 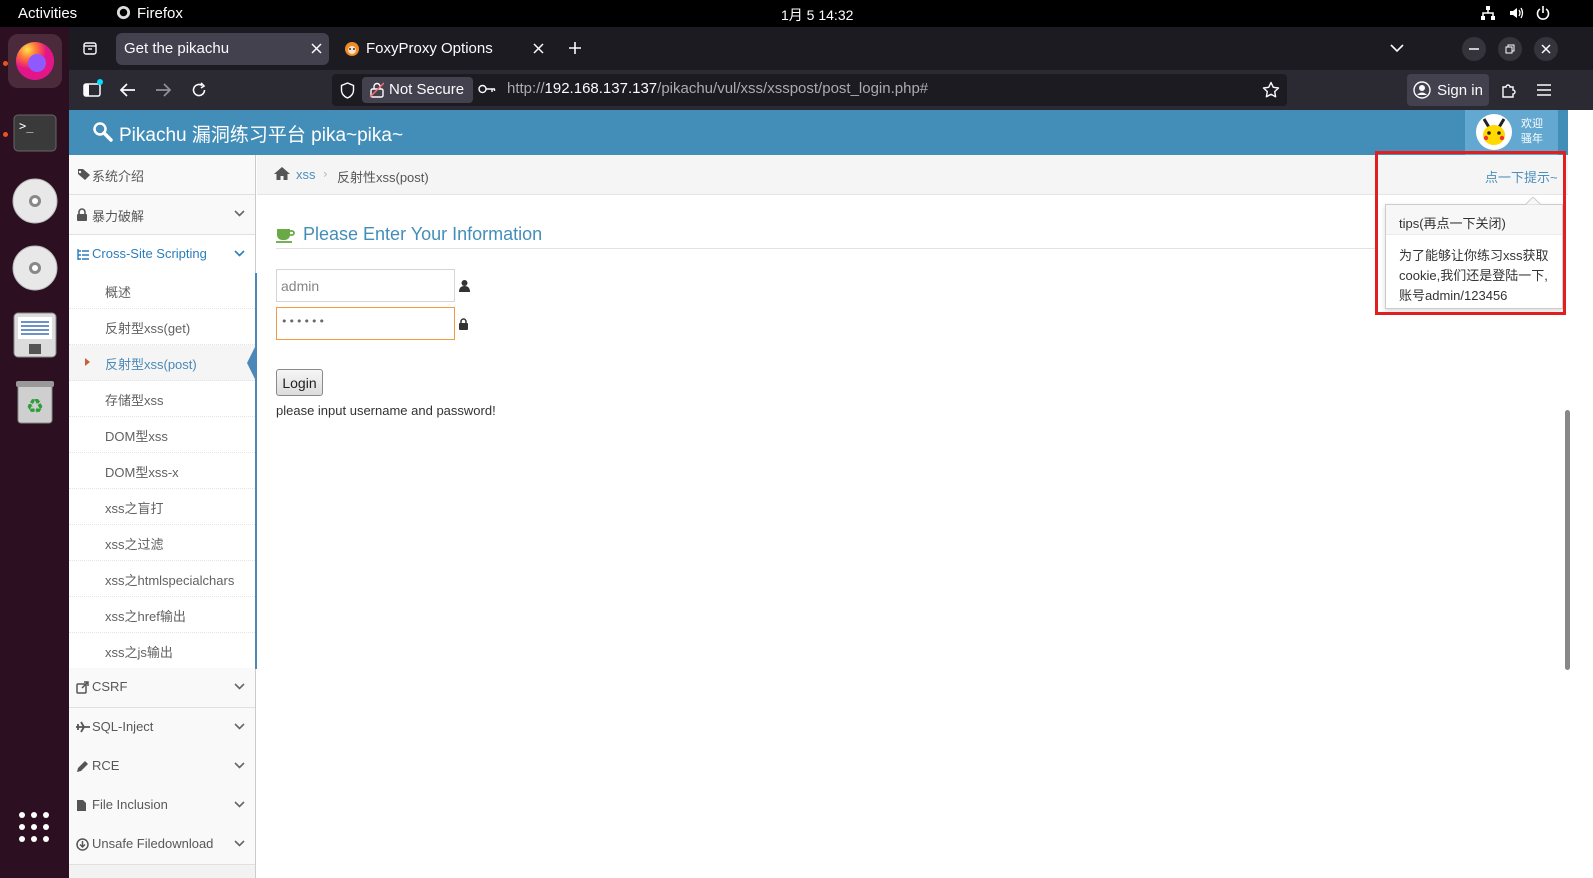 What do you see at coordinates (1544, 90) in the screenshot?
I see `hamburger-menu-icon` at bounding box center [1544, 90].